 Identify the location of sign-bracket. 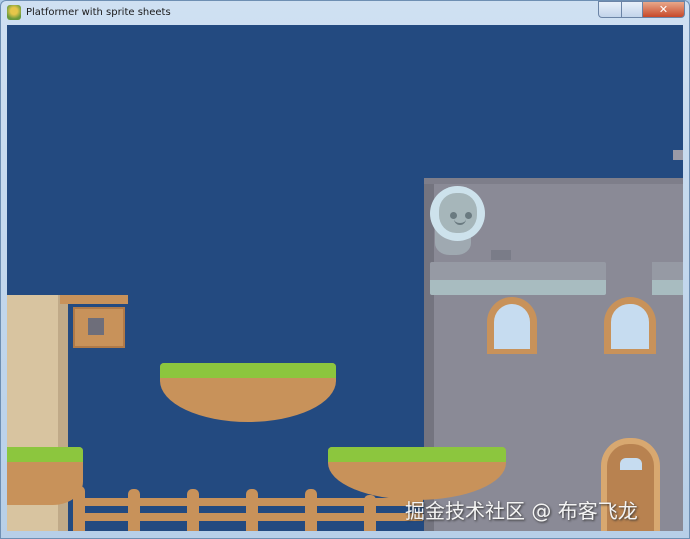
(94, 299).